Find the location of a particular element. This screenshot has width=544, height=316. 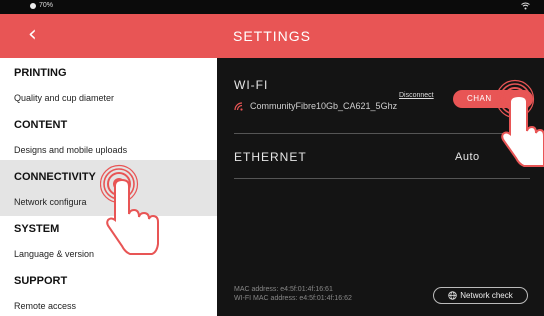

sidebar-group-printing: PRINTING is located at coordinates (40, 73).